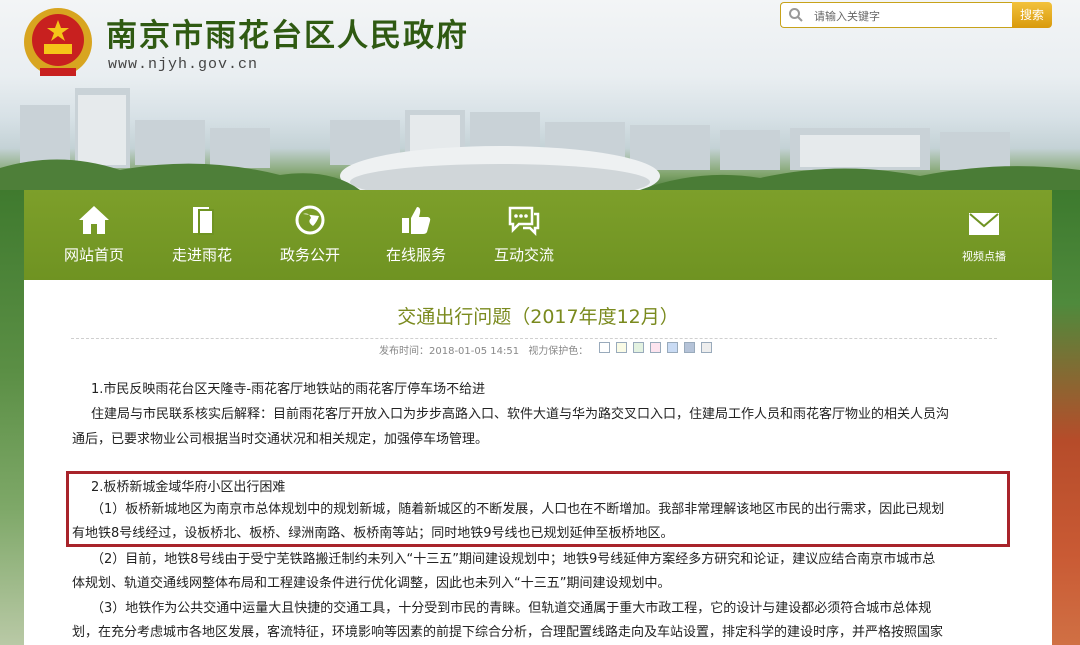 The height and width of the screenshot is (645, 1080). I want to click on nav-label: 网站首页, so click(93, 255).